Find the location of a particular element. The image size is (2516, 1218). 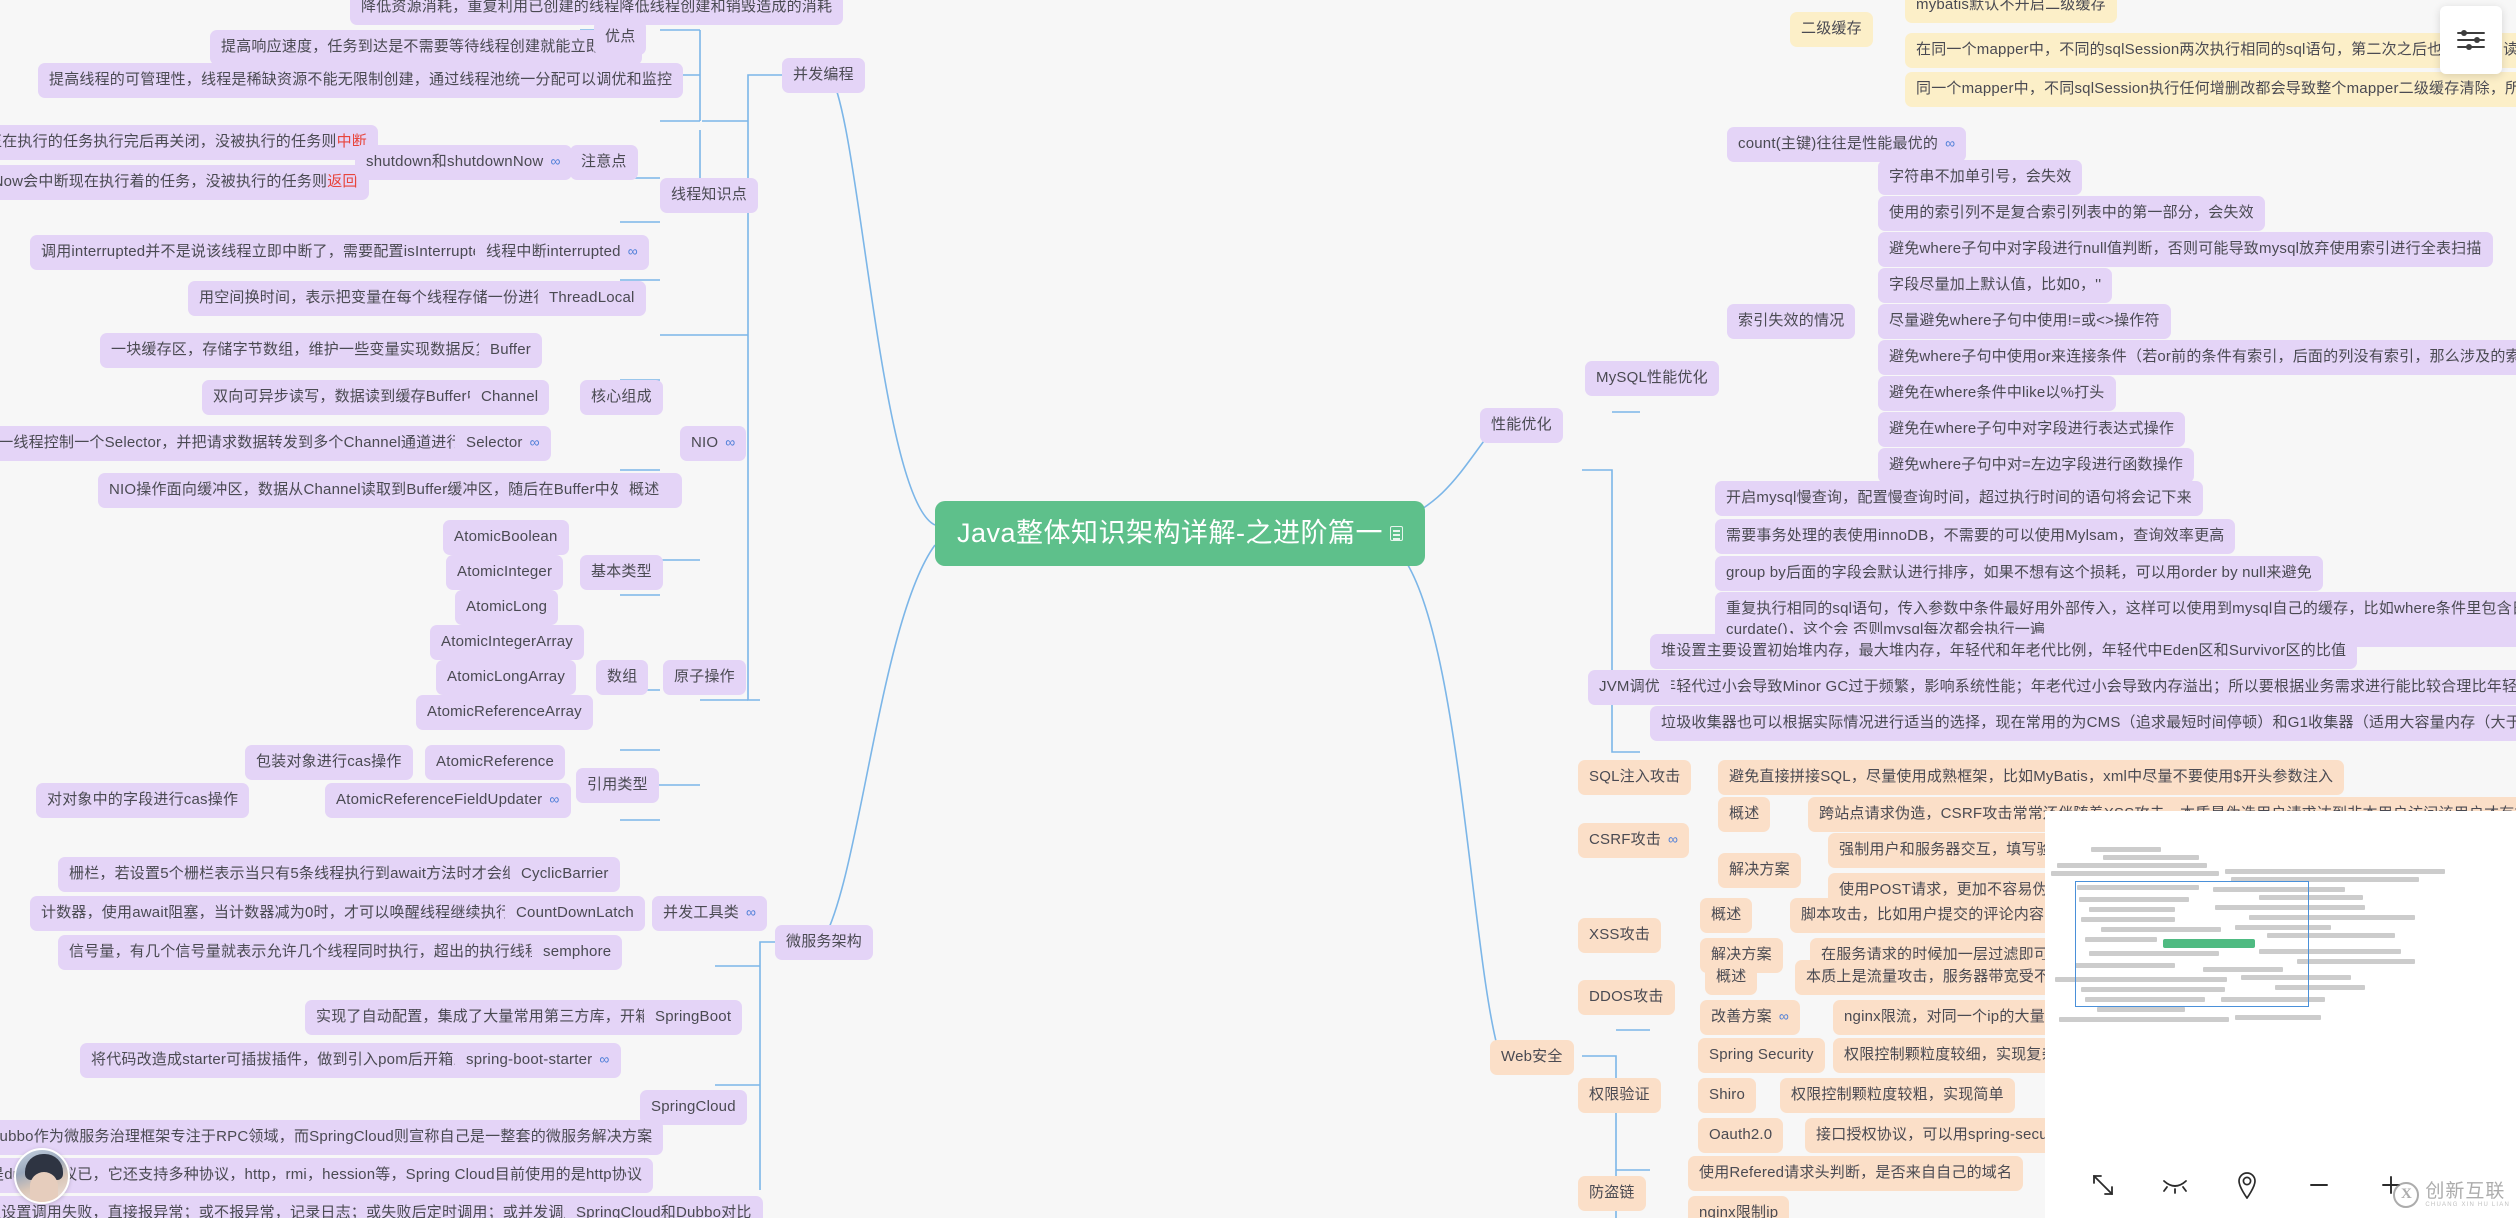

node-atomiclongarray: AtomicLongArray is located at coordinates (506, 677).